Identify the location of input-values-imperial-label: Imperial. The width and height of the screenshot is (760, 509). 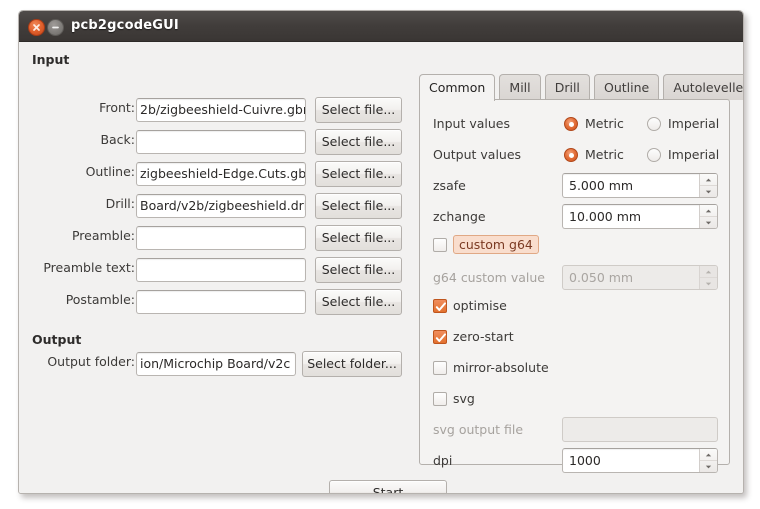
(693, 124).